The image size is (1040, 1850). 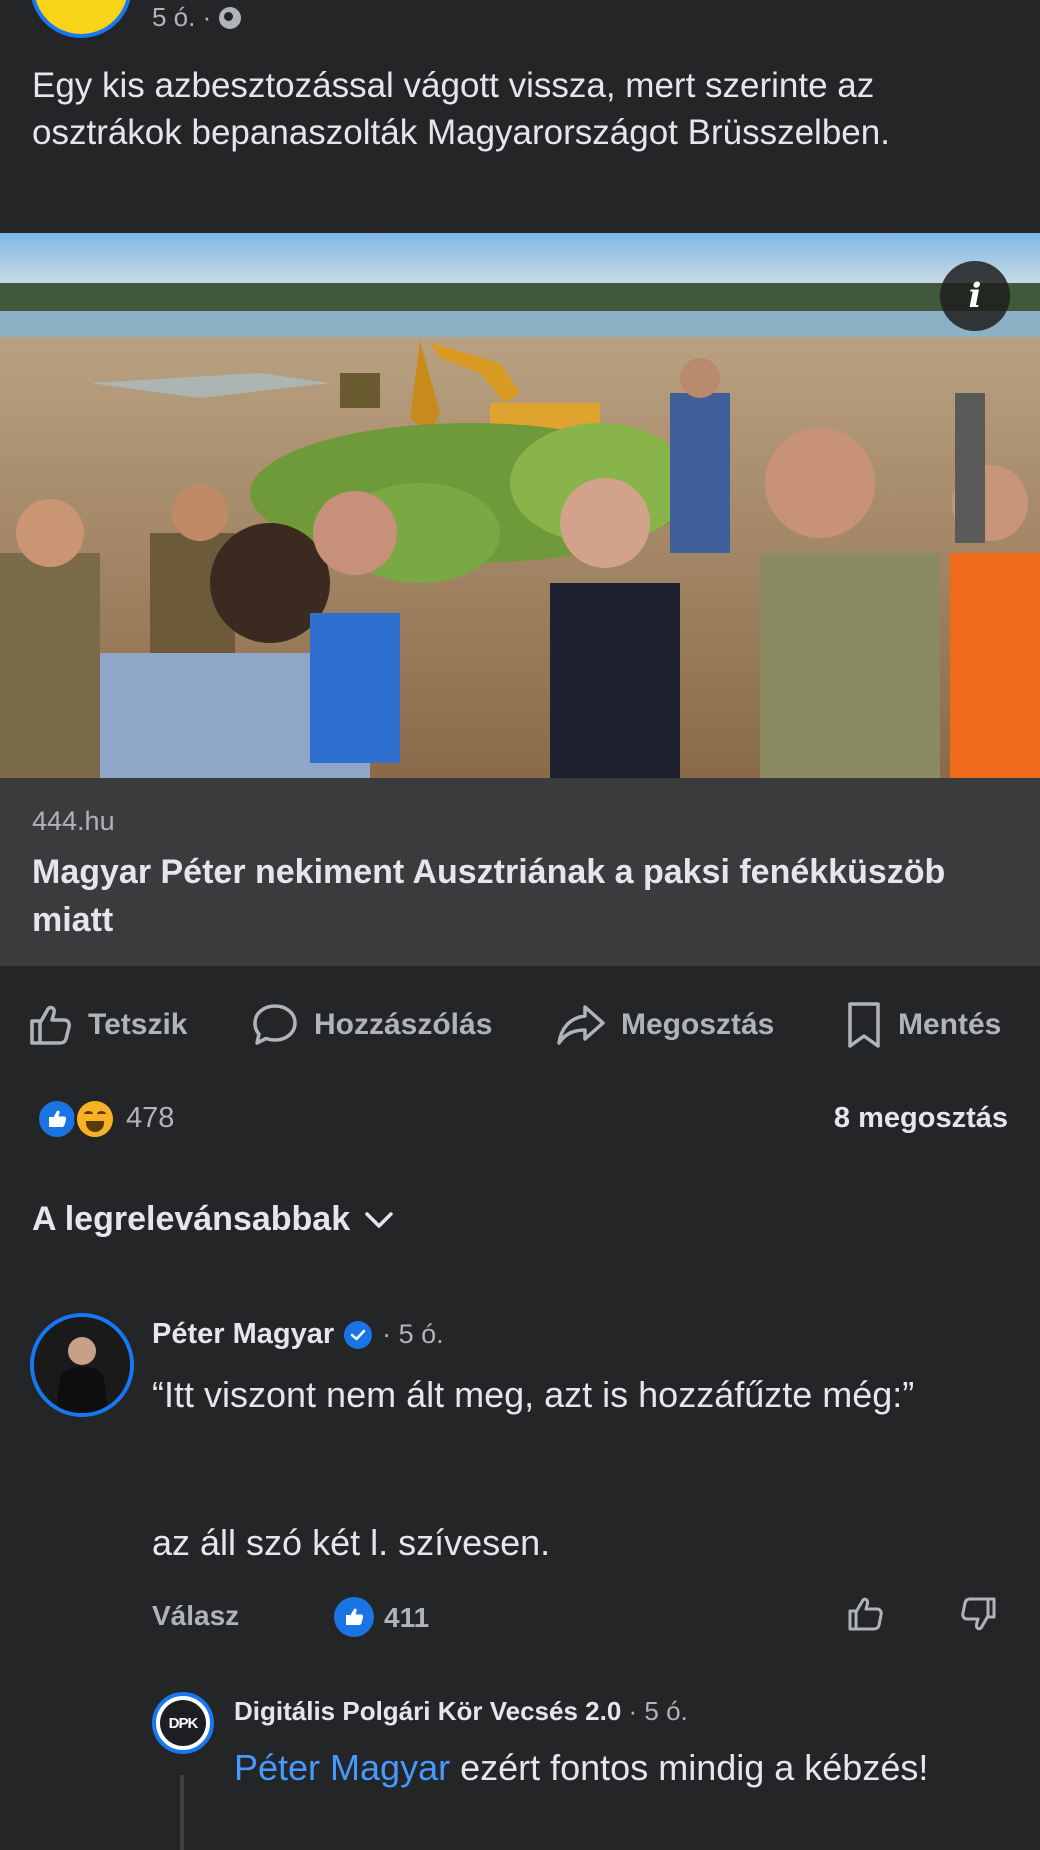 What do you see at coordinates (581, 1025) in the screenshot?
I see `share-icon` at bounding box center [581, 1025].